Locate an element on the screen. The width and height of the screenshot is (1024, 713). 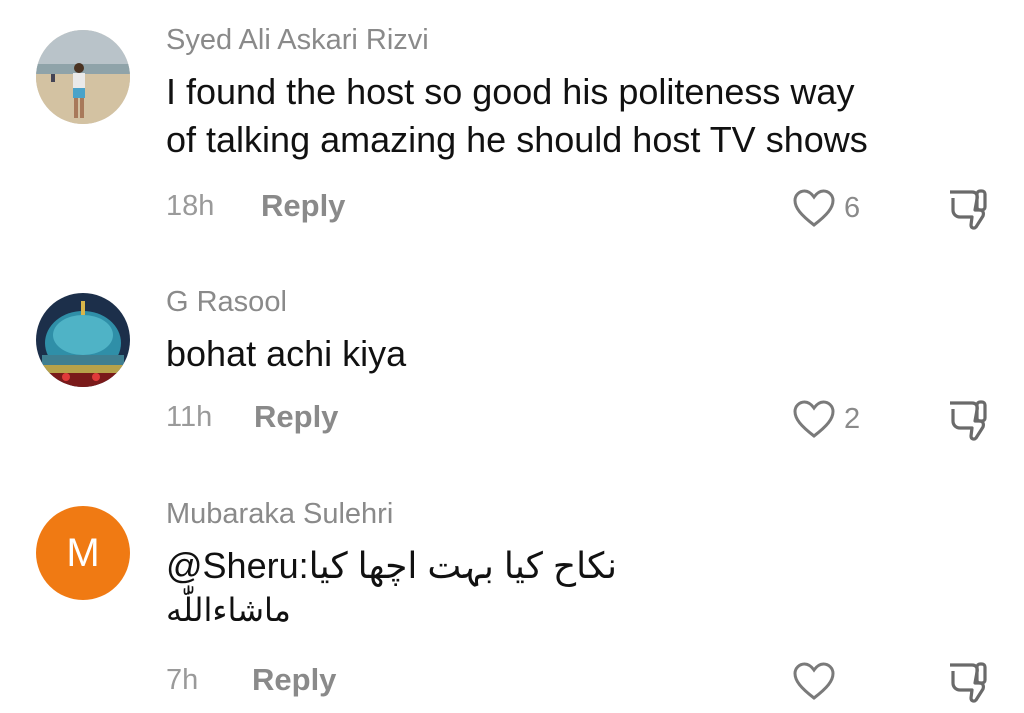
avatar-letter: M is located at coordinates (83, 552).